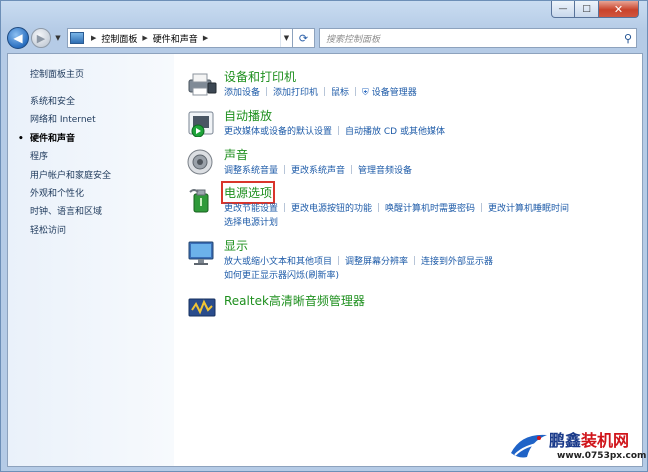  Describe the element at coordinates (473, 38) in the screenshot. I see `search-input: 搜索控制面板` at that location.